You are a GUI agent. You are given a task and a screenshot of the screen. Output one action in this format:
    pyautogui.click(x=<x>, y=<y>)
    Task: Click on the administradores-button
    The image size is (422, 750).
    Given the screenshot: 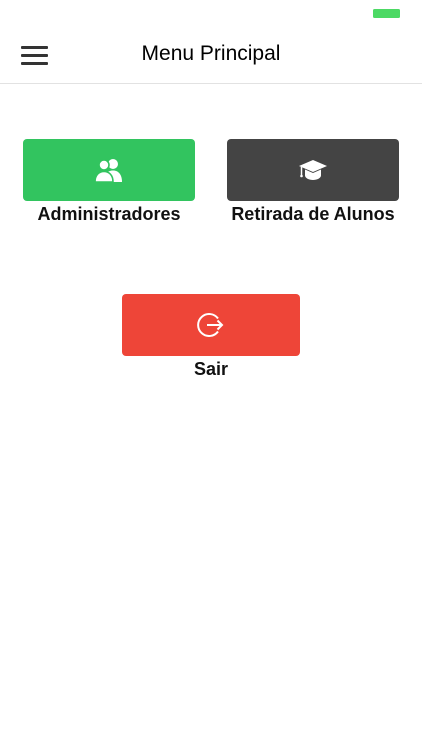 What is the action you would take?
    pyautogui.click(x=109, y=170)
    